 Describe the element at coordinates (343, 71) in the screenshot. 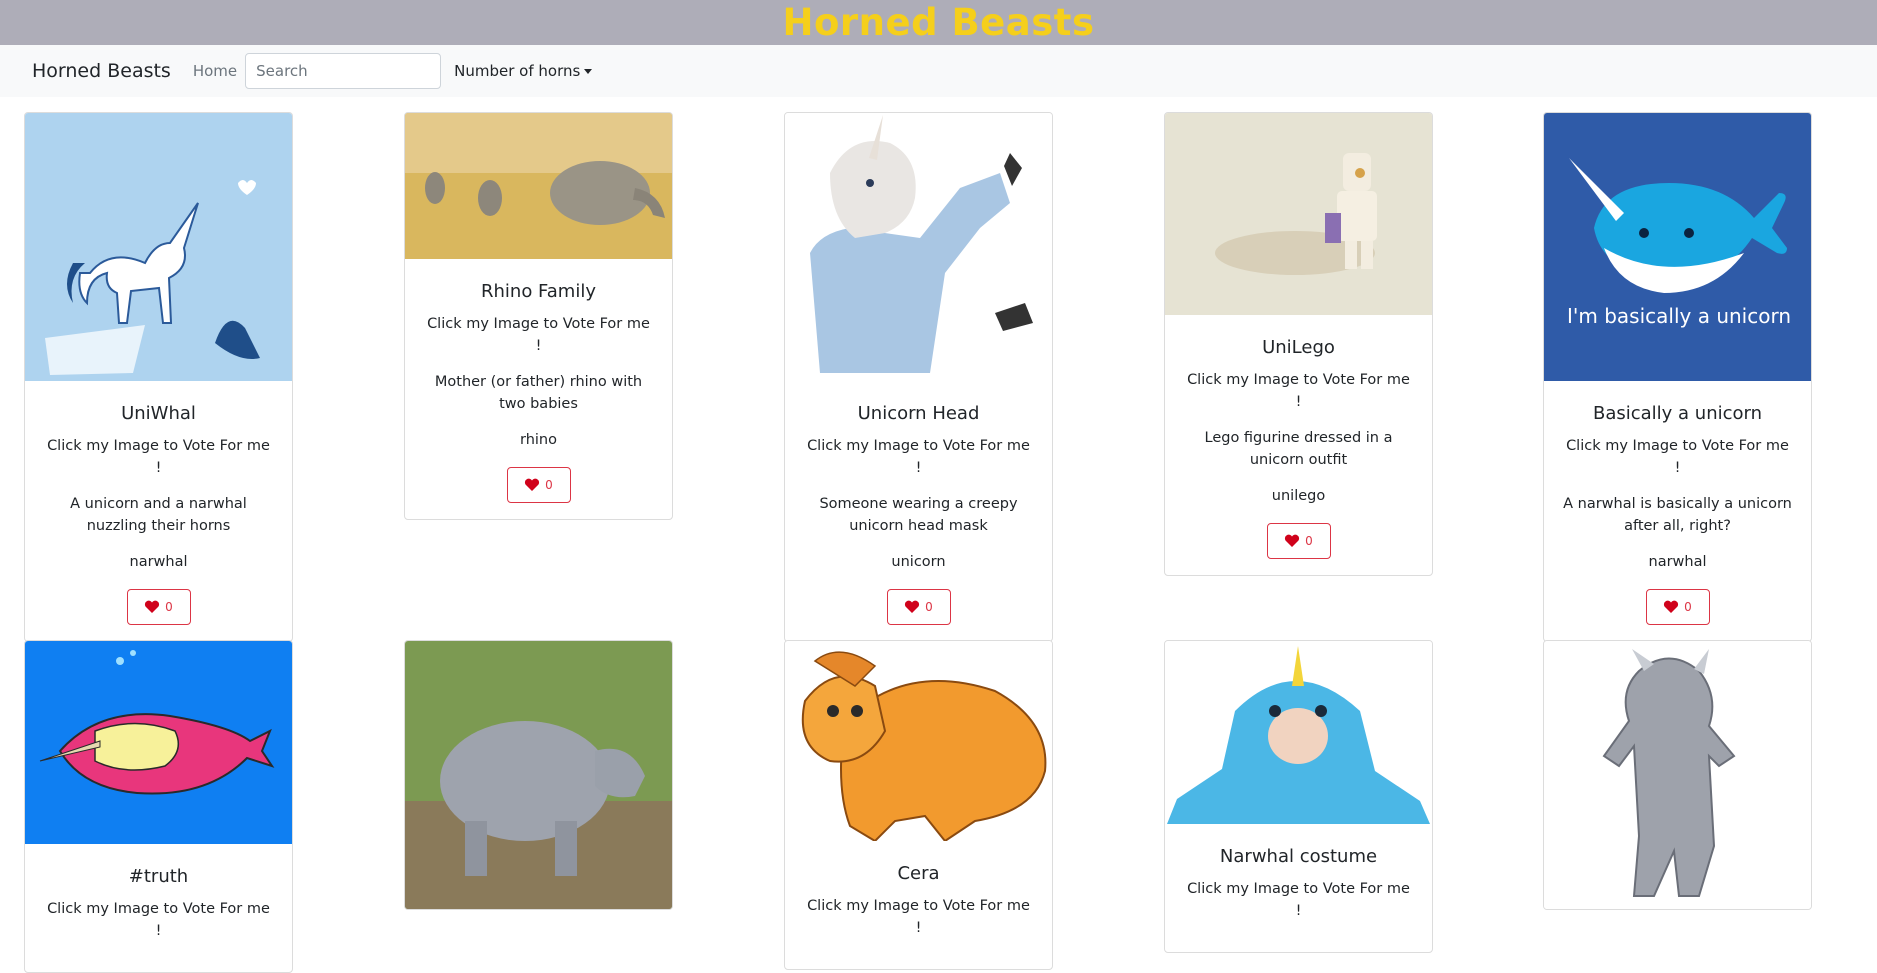

I see `search-input` at that location.